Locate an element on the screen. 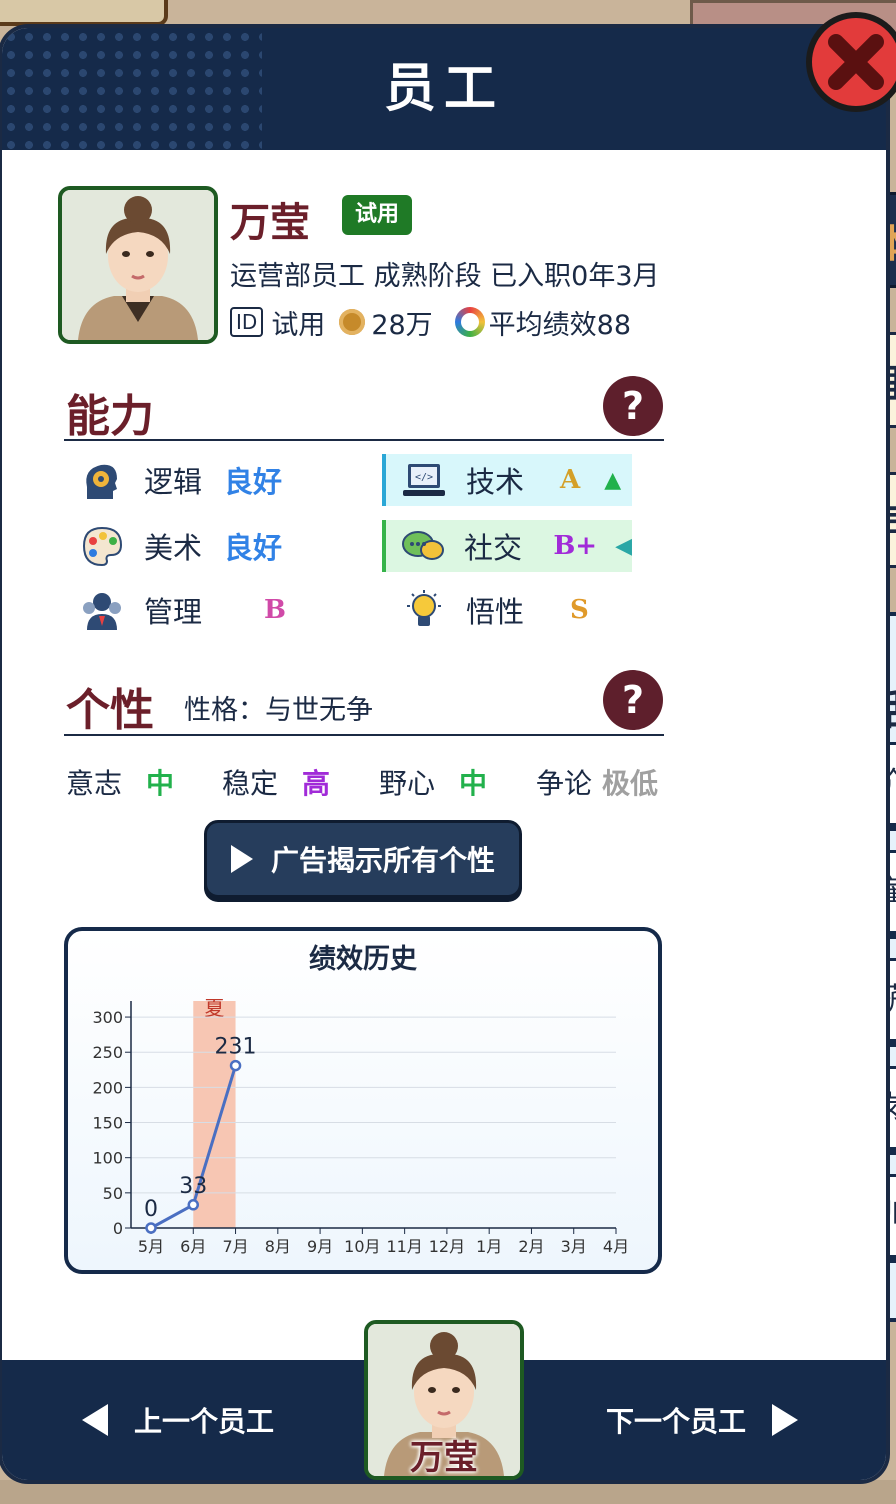 The image size is (896, 1504). y-tick-label: 200 is located at coordinates (107, 1087).